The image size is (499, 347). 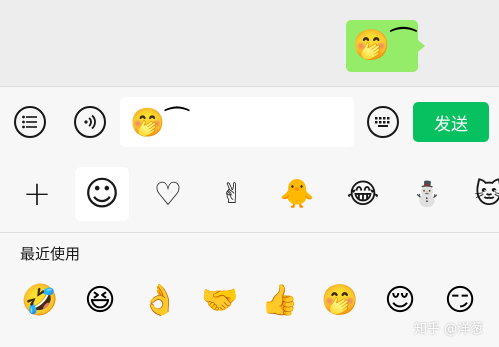 I want to click on chick-sticker-tab: 🐥, so click(x=297, y=194).